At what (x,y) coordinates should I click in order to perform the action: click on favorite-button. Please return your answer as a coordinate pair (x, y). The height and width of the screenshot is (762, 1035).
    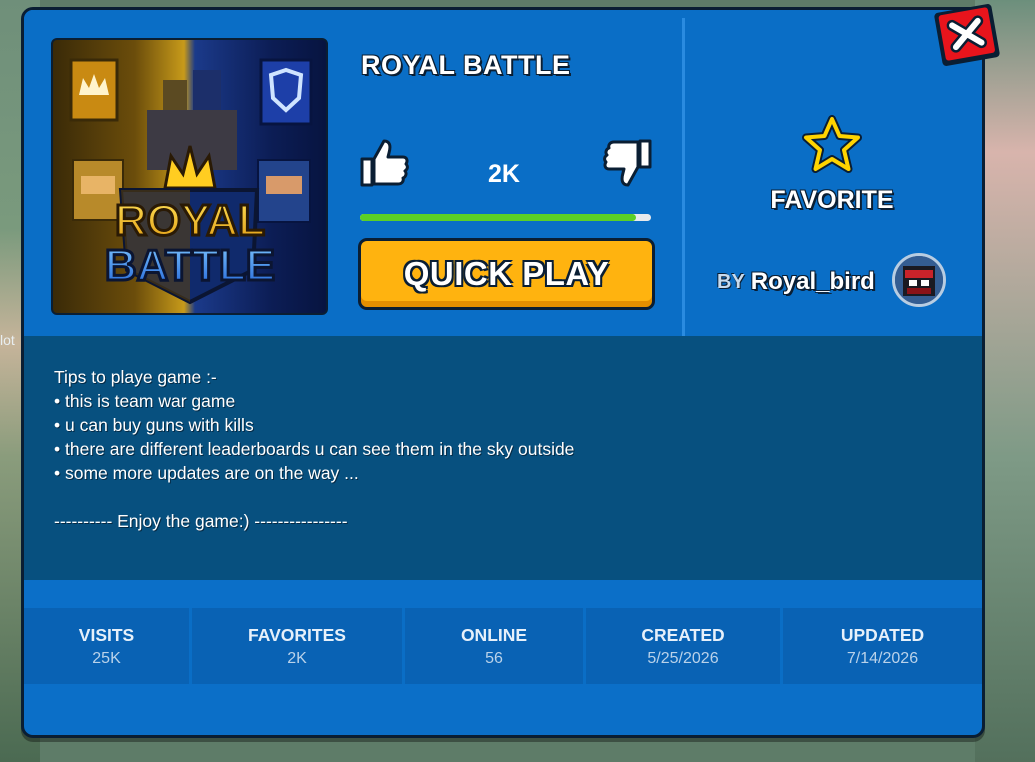
    Looking at the image, I should click on (832, 145).